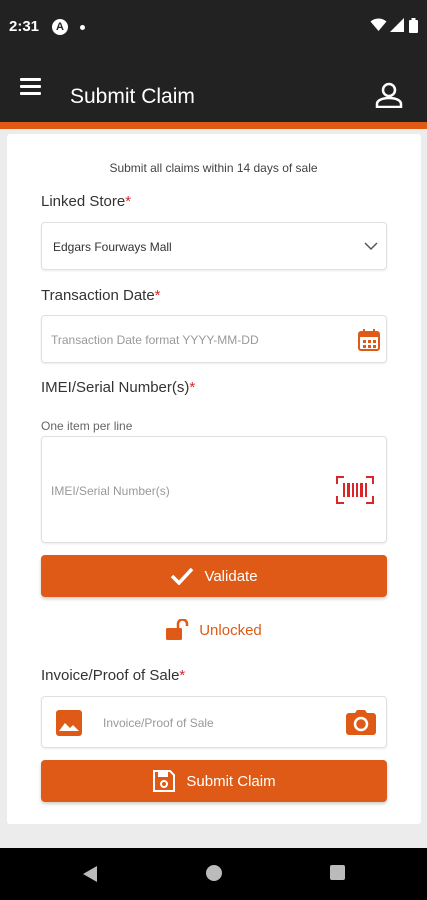 This screenshot has height=900, width=427. Describe the element at coordinates (361, 722) in the screenshot. I see `camera-icon` at that location.